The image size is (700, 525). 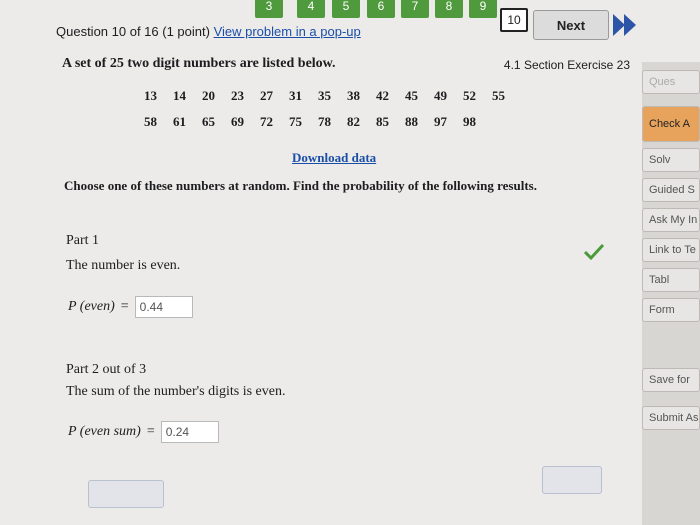 What do you see at coordinates (671, 190) in the screenshot?
I see `guided-solution-button: Guided S` at bounding box center [671, 190].